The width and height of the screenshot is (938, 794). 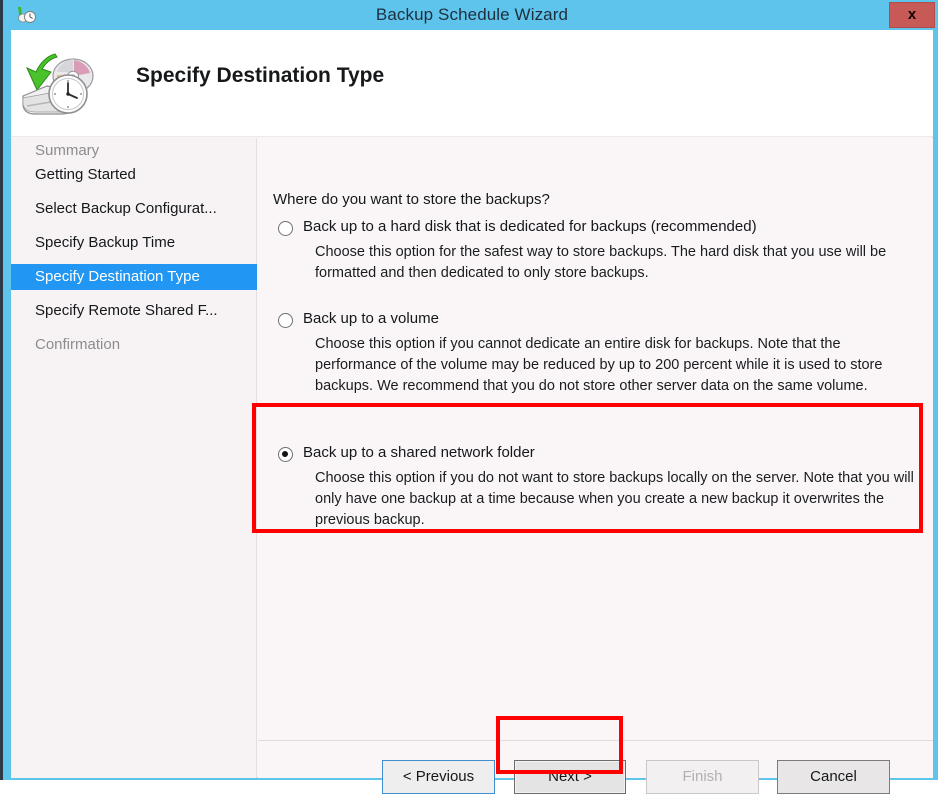 I want to click on radio-volume, so click(x=285, y=320).